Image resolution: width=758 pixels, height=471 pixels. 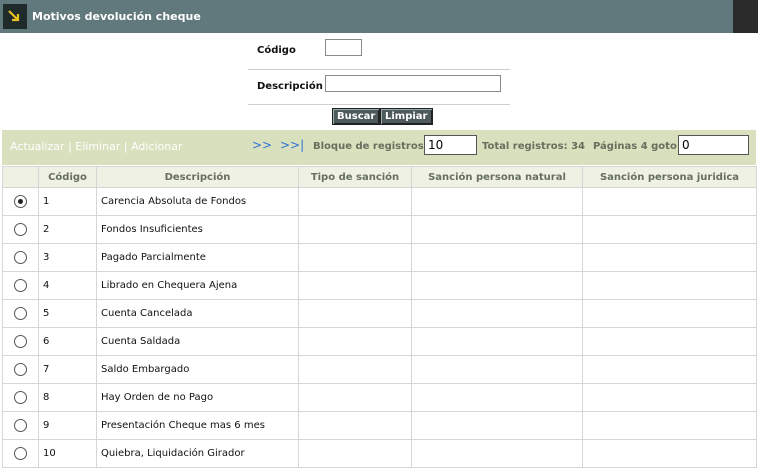 I want to click on table-row: 5 Cuenta Cancelada, so click(x=379, y=313).